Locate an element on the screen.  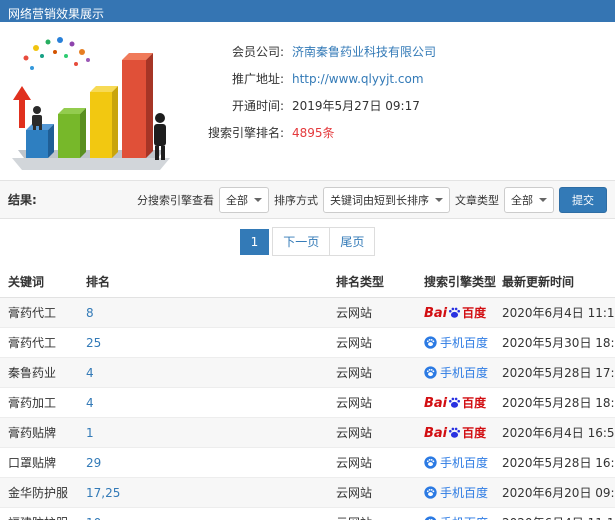
last-page-button: 尾页 is located at coordinates (352, 241).